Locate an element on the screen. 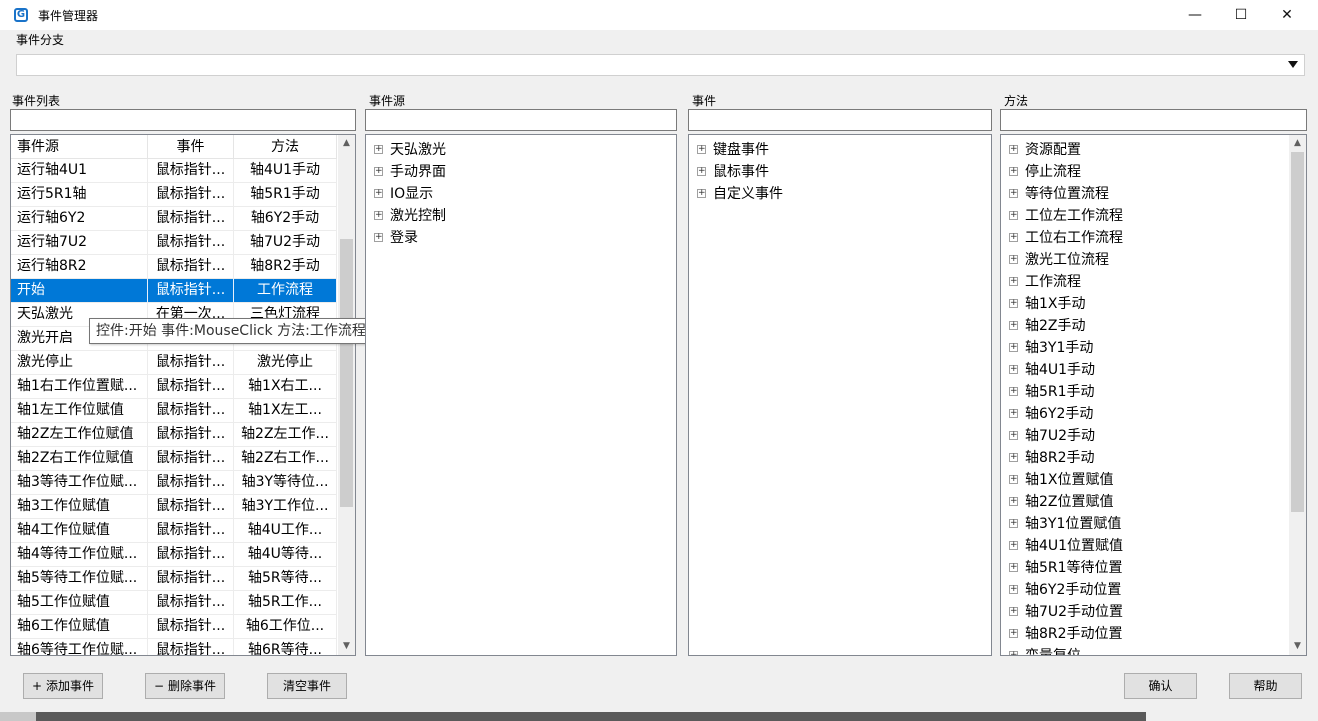 The height and width of the screenshot is (721, 1318). tree-item-method: + 轴7U2手动 is located at coordinates (1066, 436).